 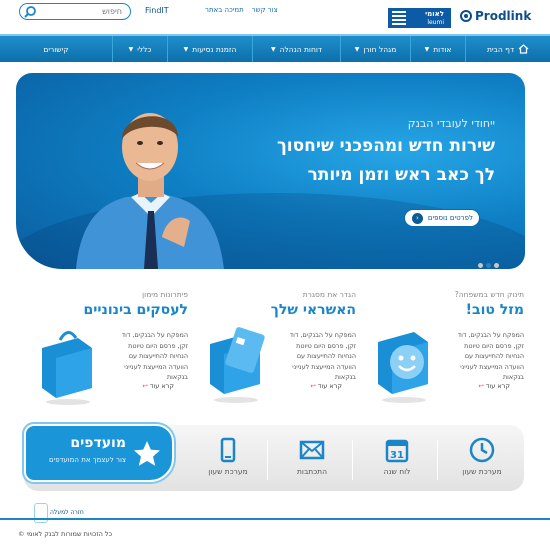 I want to click on search-box, so click(x=75, y=11).